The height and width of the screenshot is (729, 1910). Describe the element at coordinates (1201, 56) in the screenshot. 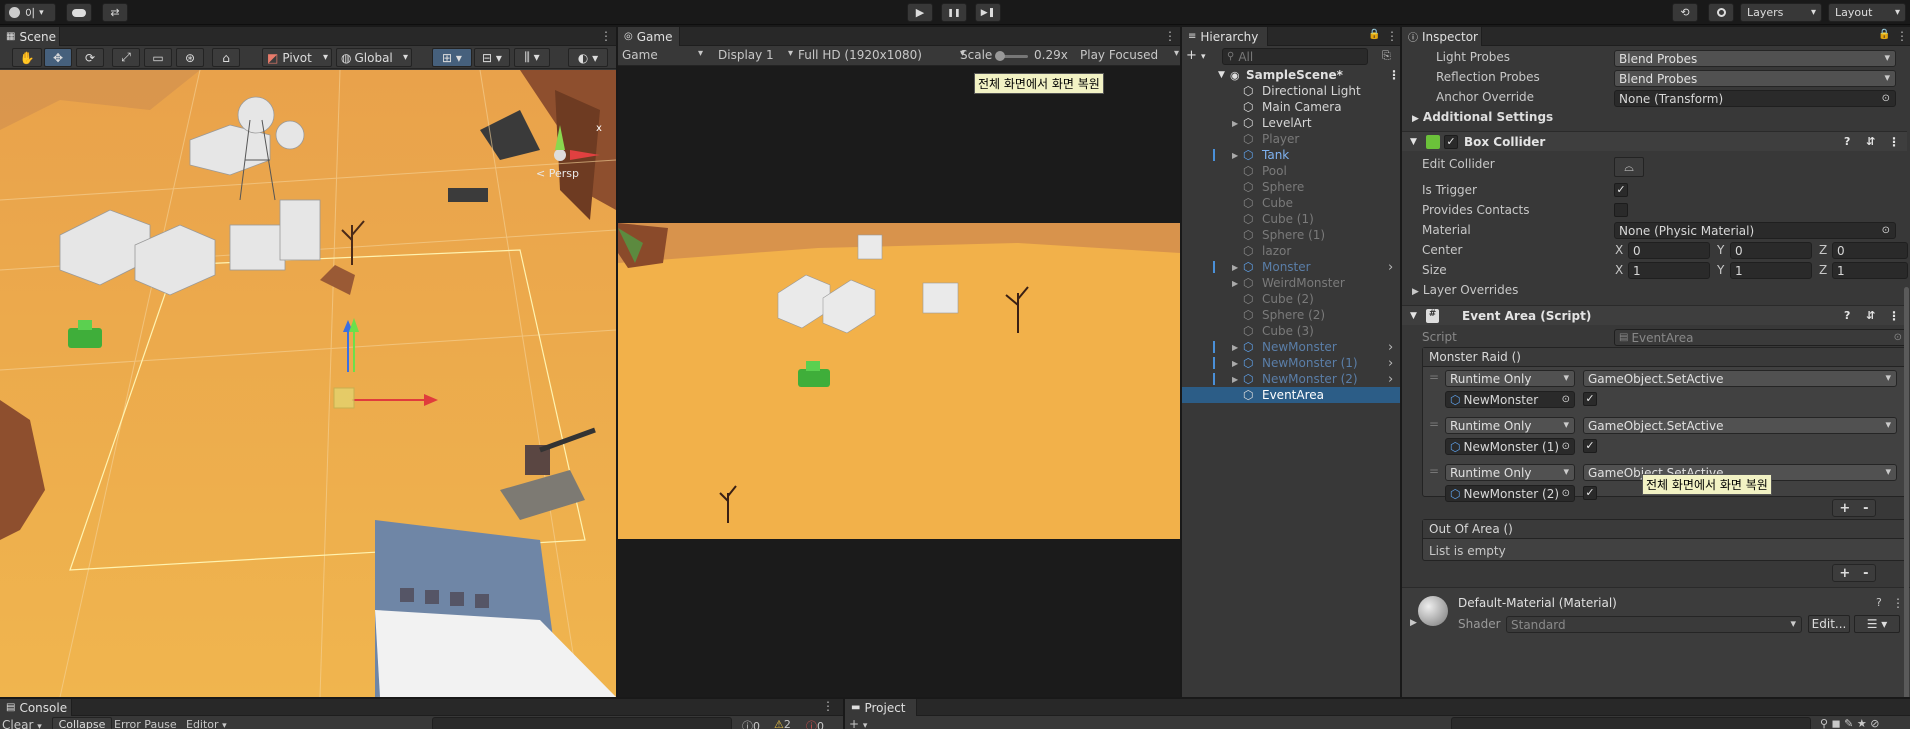

I see `create-button: + ▾` at that location.